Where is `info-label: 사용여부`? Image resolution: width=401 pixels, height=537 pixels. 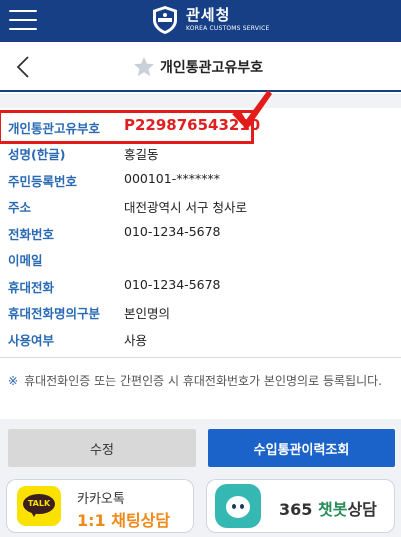 info-label: 사용여부 is located at coordinates (31, 340).